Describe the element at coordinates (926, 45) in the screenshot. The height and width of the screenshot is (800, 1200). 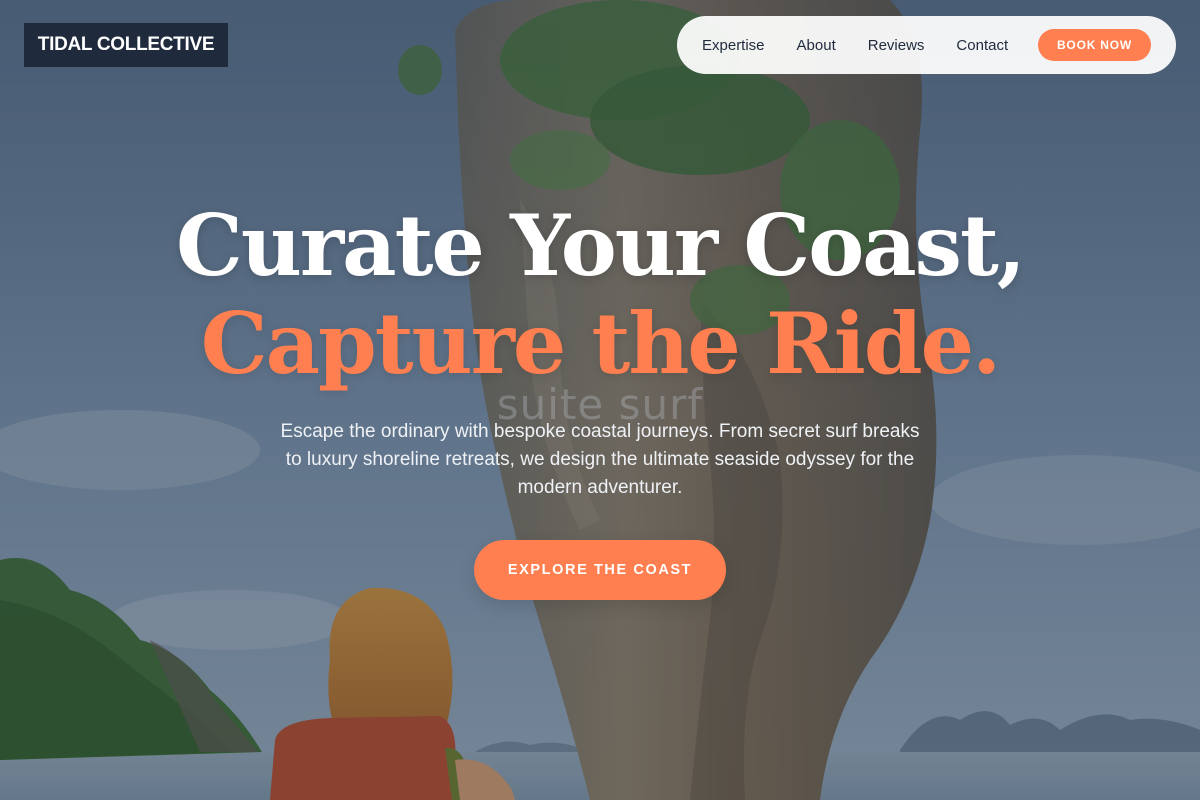
I see `main-nav: Expertise About Reviews Contact BOOK NOW` at that location.